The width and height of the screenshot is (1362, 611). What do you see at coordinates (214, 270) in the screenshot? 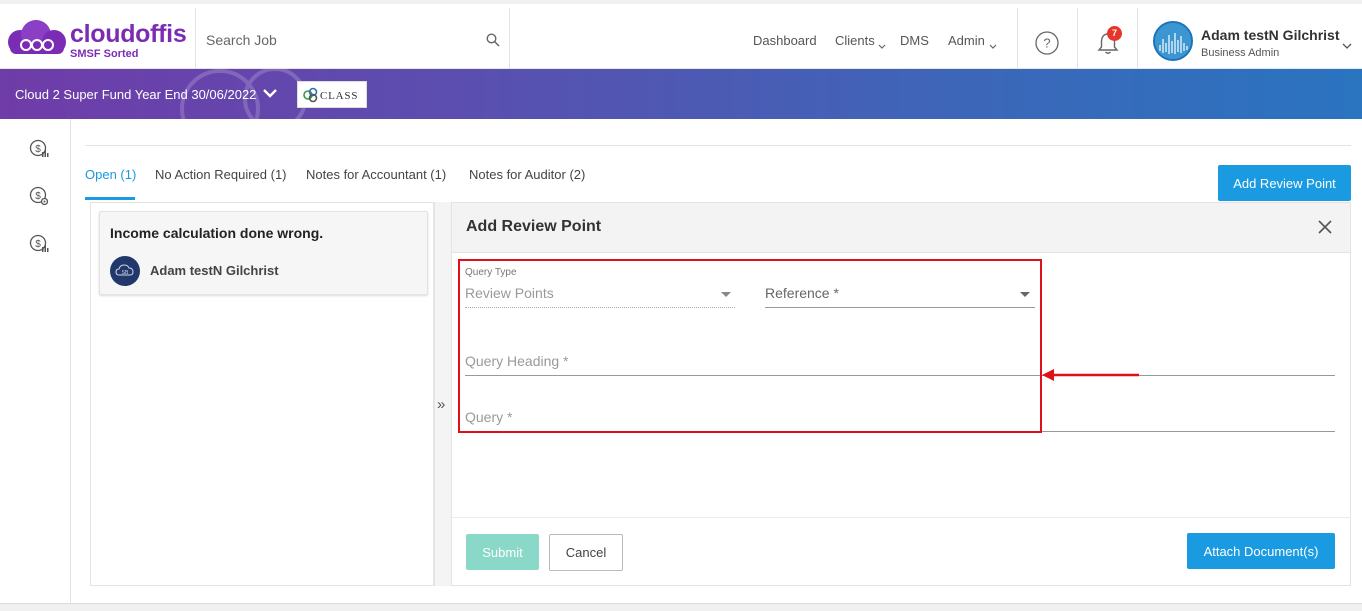
I see `review-point-author: Adam testN Gilchrist` at bounding box center [214, 270].